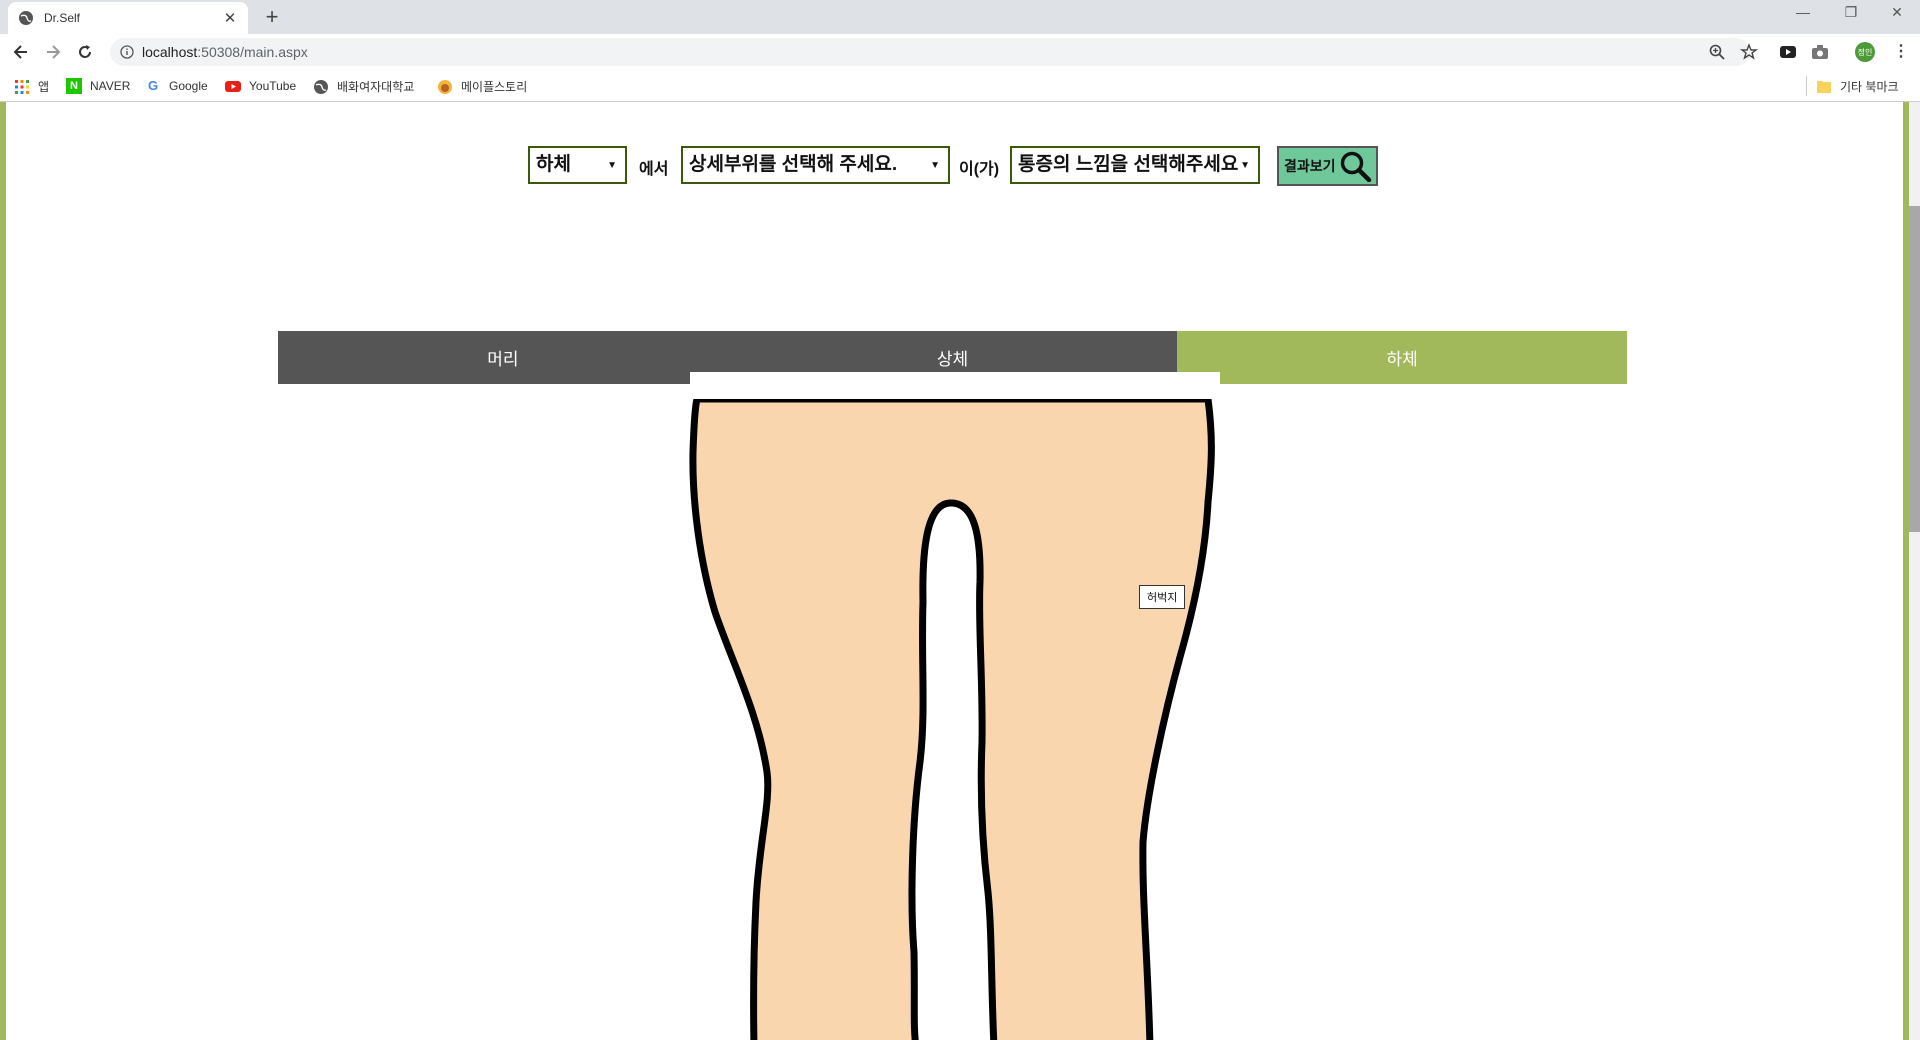  Describe the element at coordinates (153, 85) in the screenshot. I see `google-icon: G` at that location.